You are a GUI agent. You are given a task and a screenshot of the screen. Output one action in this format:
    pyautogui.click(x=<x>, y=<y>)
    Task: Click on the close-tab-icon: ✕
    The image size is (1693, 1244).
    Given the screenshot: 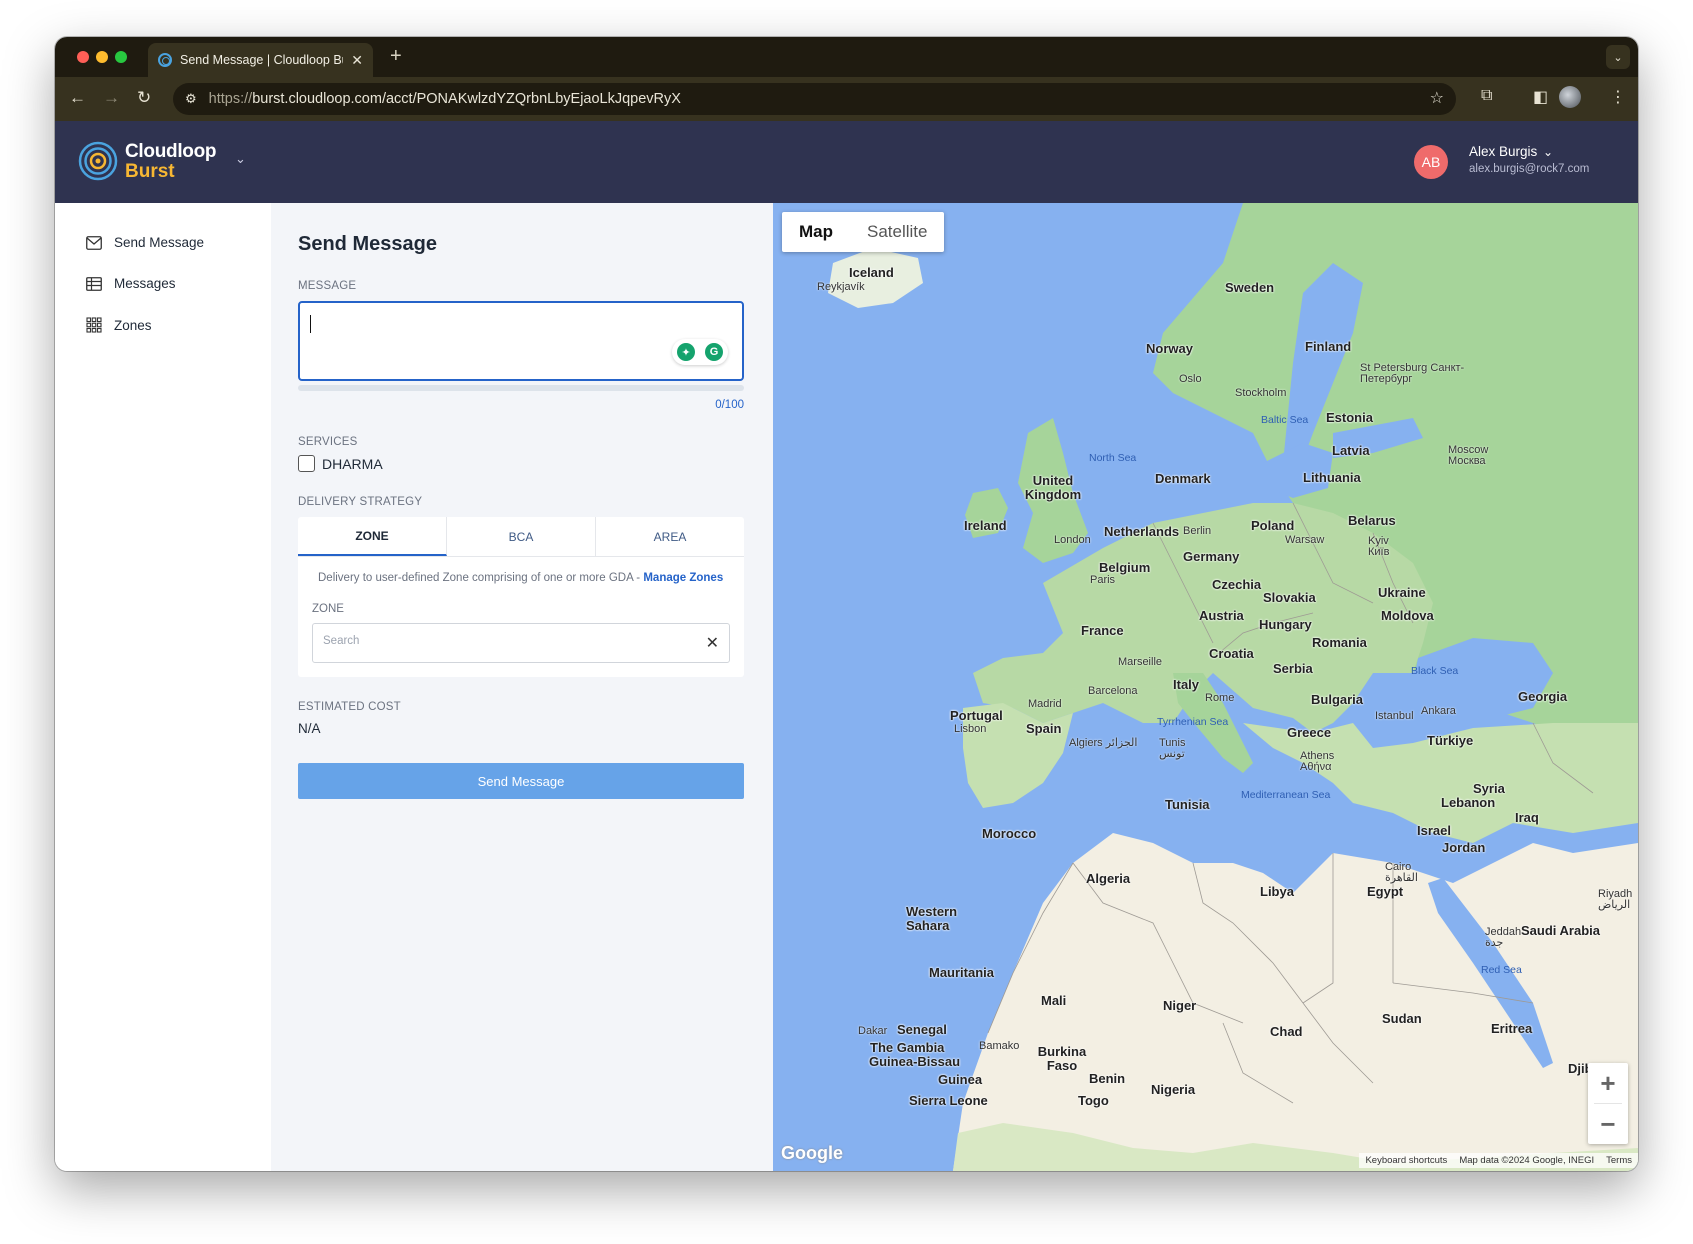 What is the action you would take?
    pyautogui.click(x=357, y=60)
    